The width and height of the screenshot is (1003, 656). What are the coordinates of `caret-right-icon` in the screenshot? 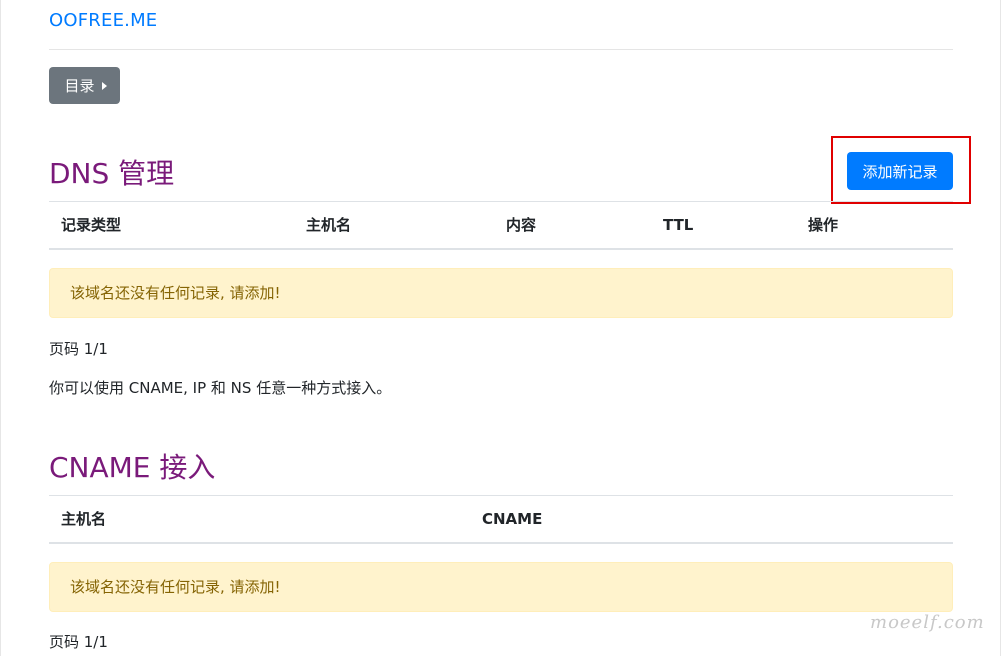 It's located at (104, 85).